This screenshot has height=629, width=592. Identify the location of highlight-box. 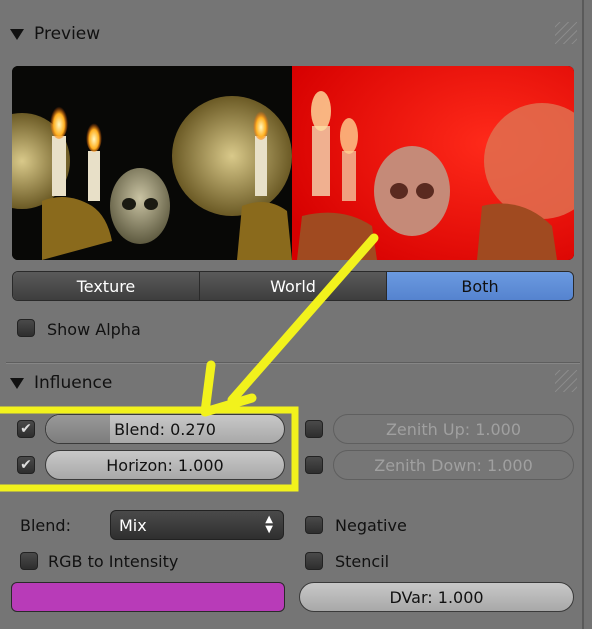
(149, 449).